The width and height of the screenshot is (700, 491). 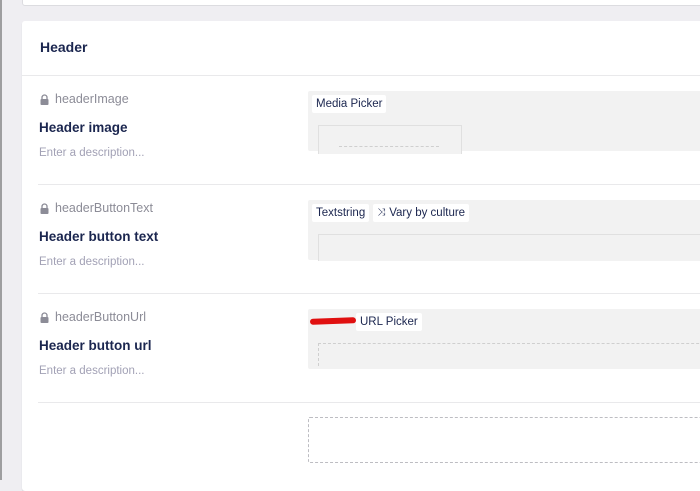 What do you see at coordinates (504, 230) in the screenshot?
I see `property-editor-preview: Textstring ⤨ Vary by culture` at bounding box center [504, 230].